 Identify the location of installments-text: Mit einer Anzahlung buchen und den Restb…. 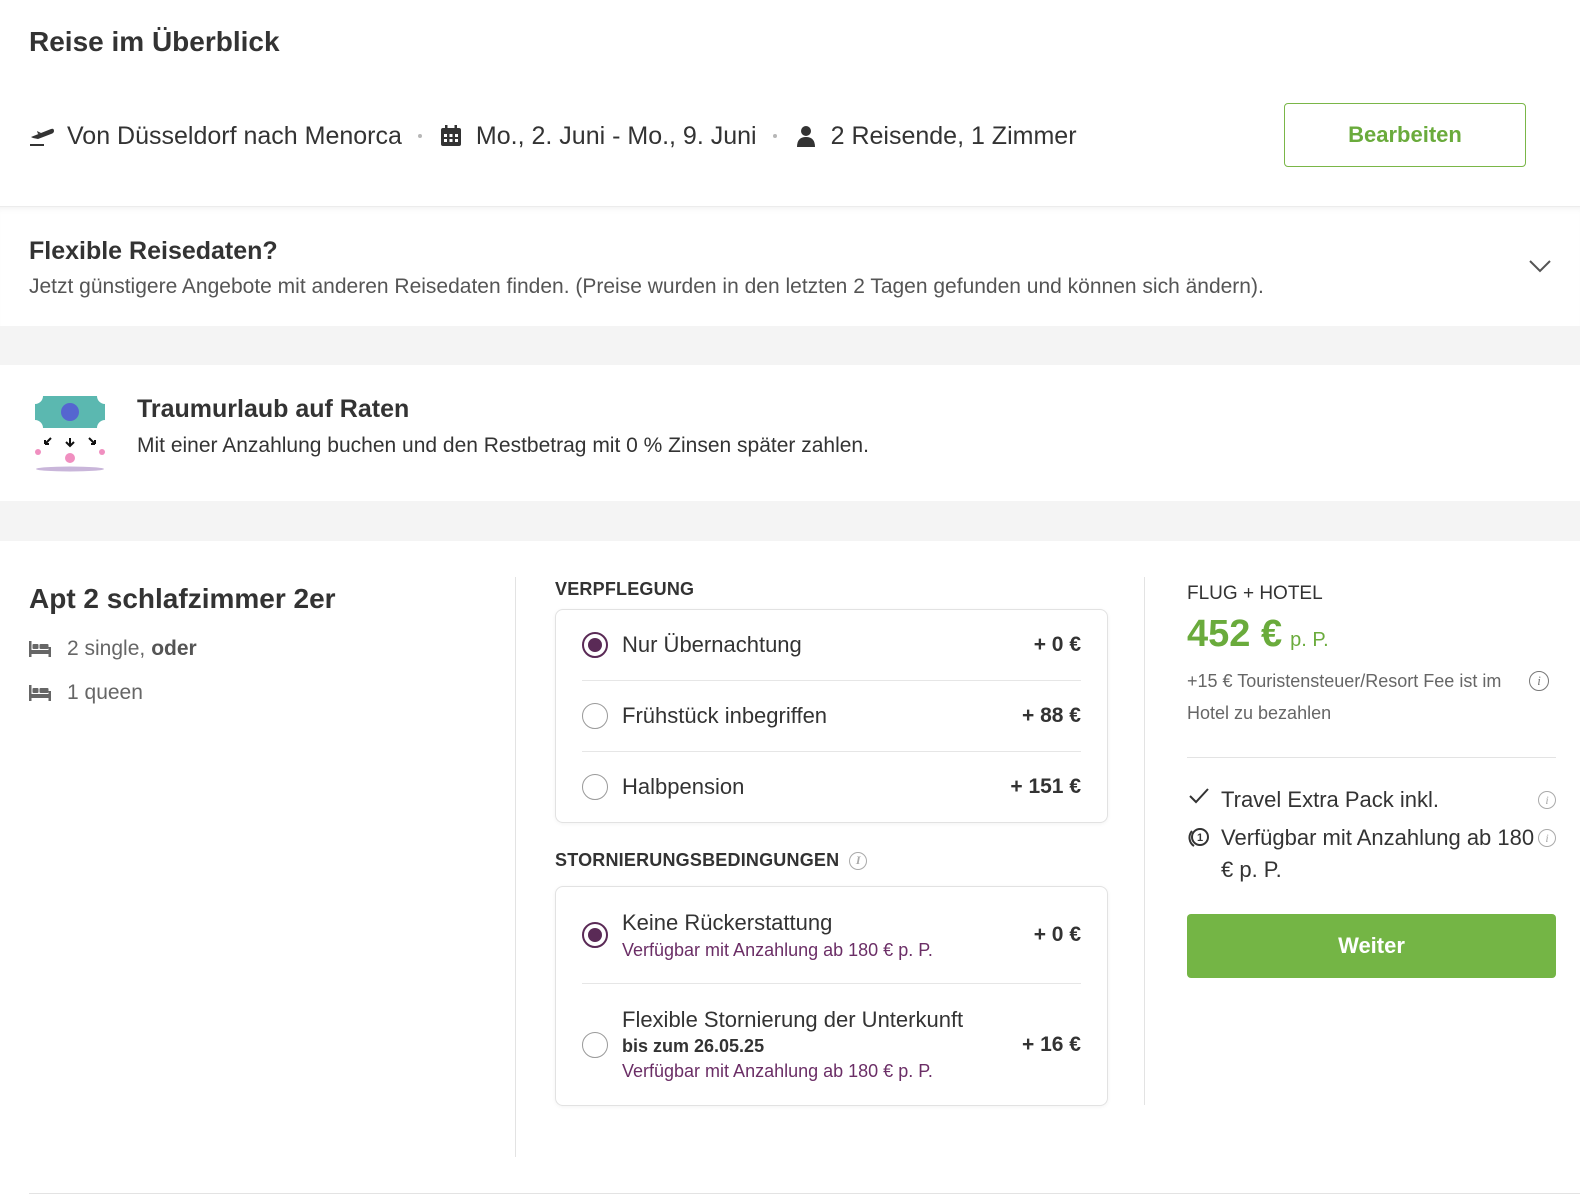
(503, 445).